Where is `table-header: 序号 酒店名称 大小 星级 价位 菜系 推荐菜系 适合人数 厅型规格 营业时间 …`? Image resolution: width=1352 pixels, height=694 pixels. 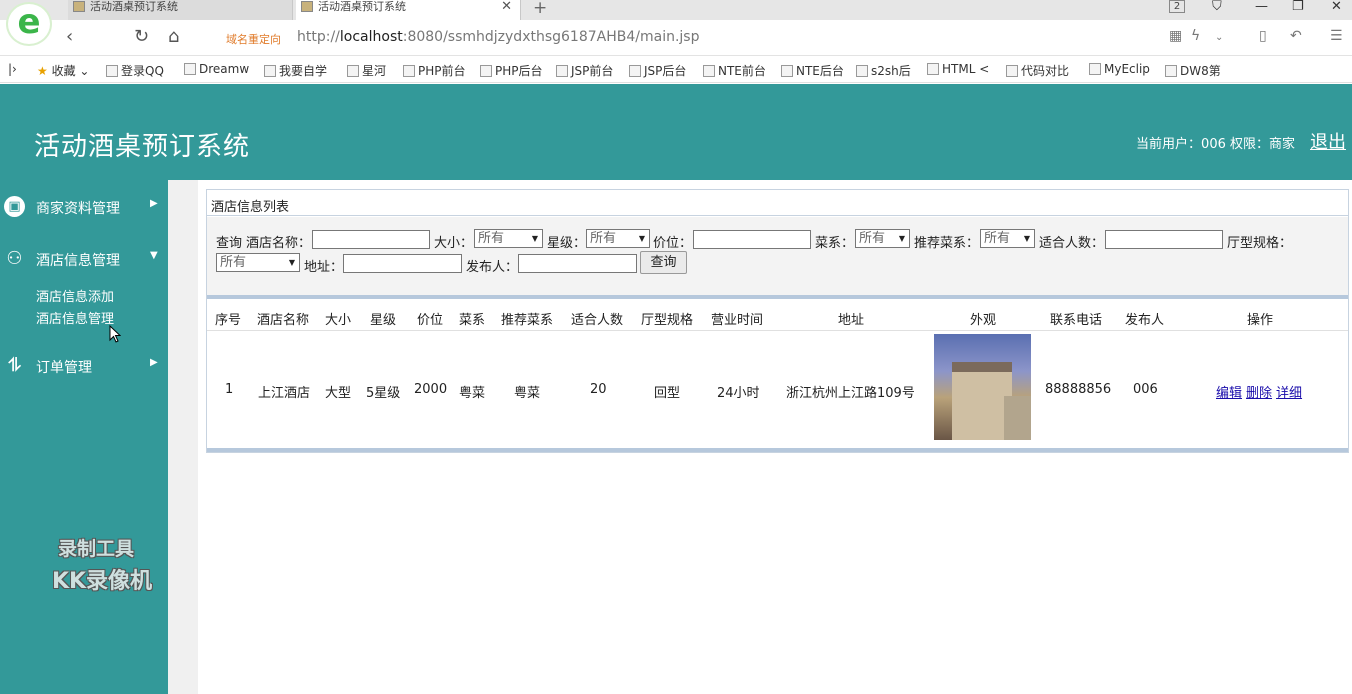
table-header: 序号 酒店名称 大小 星级 价位 菜系 推荐菜系 适合人数 厅型规格 营业时间 … is located at coordinates (777, 317).